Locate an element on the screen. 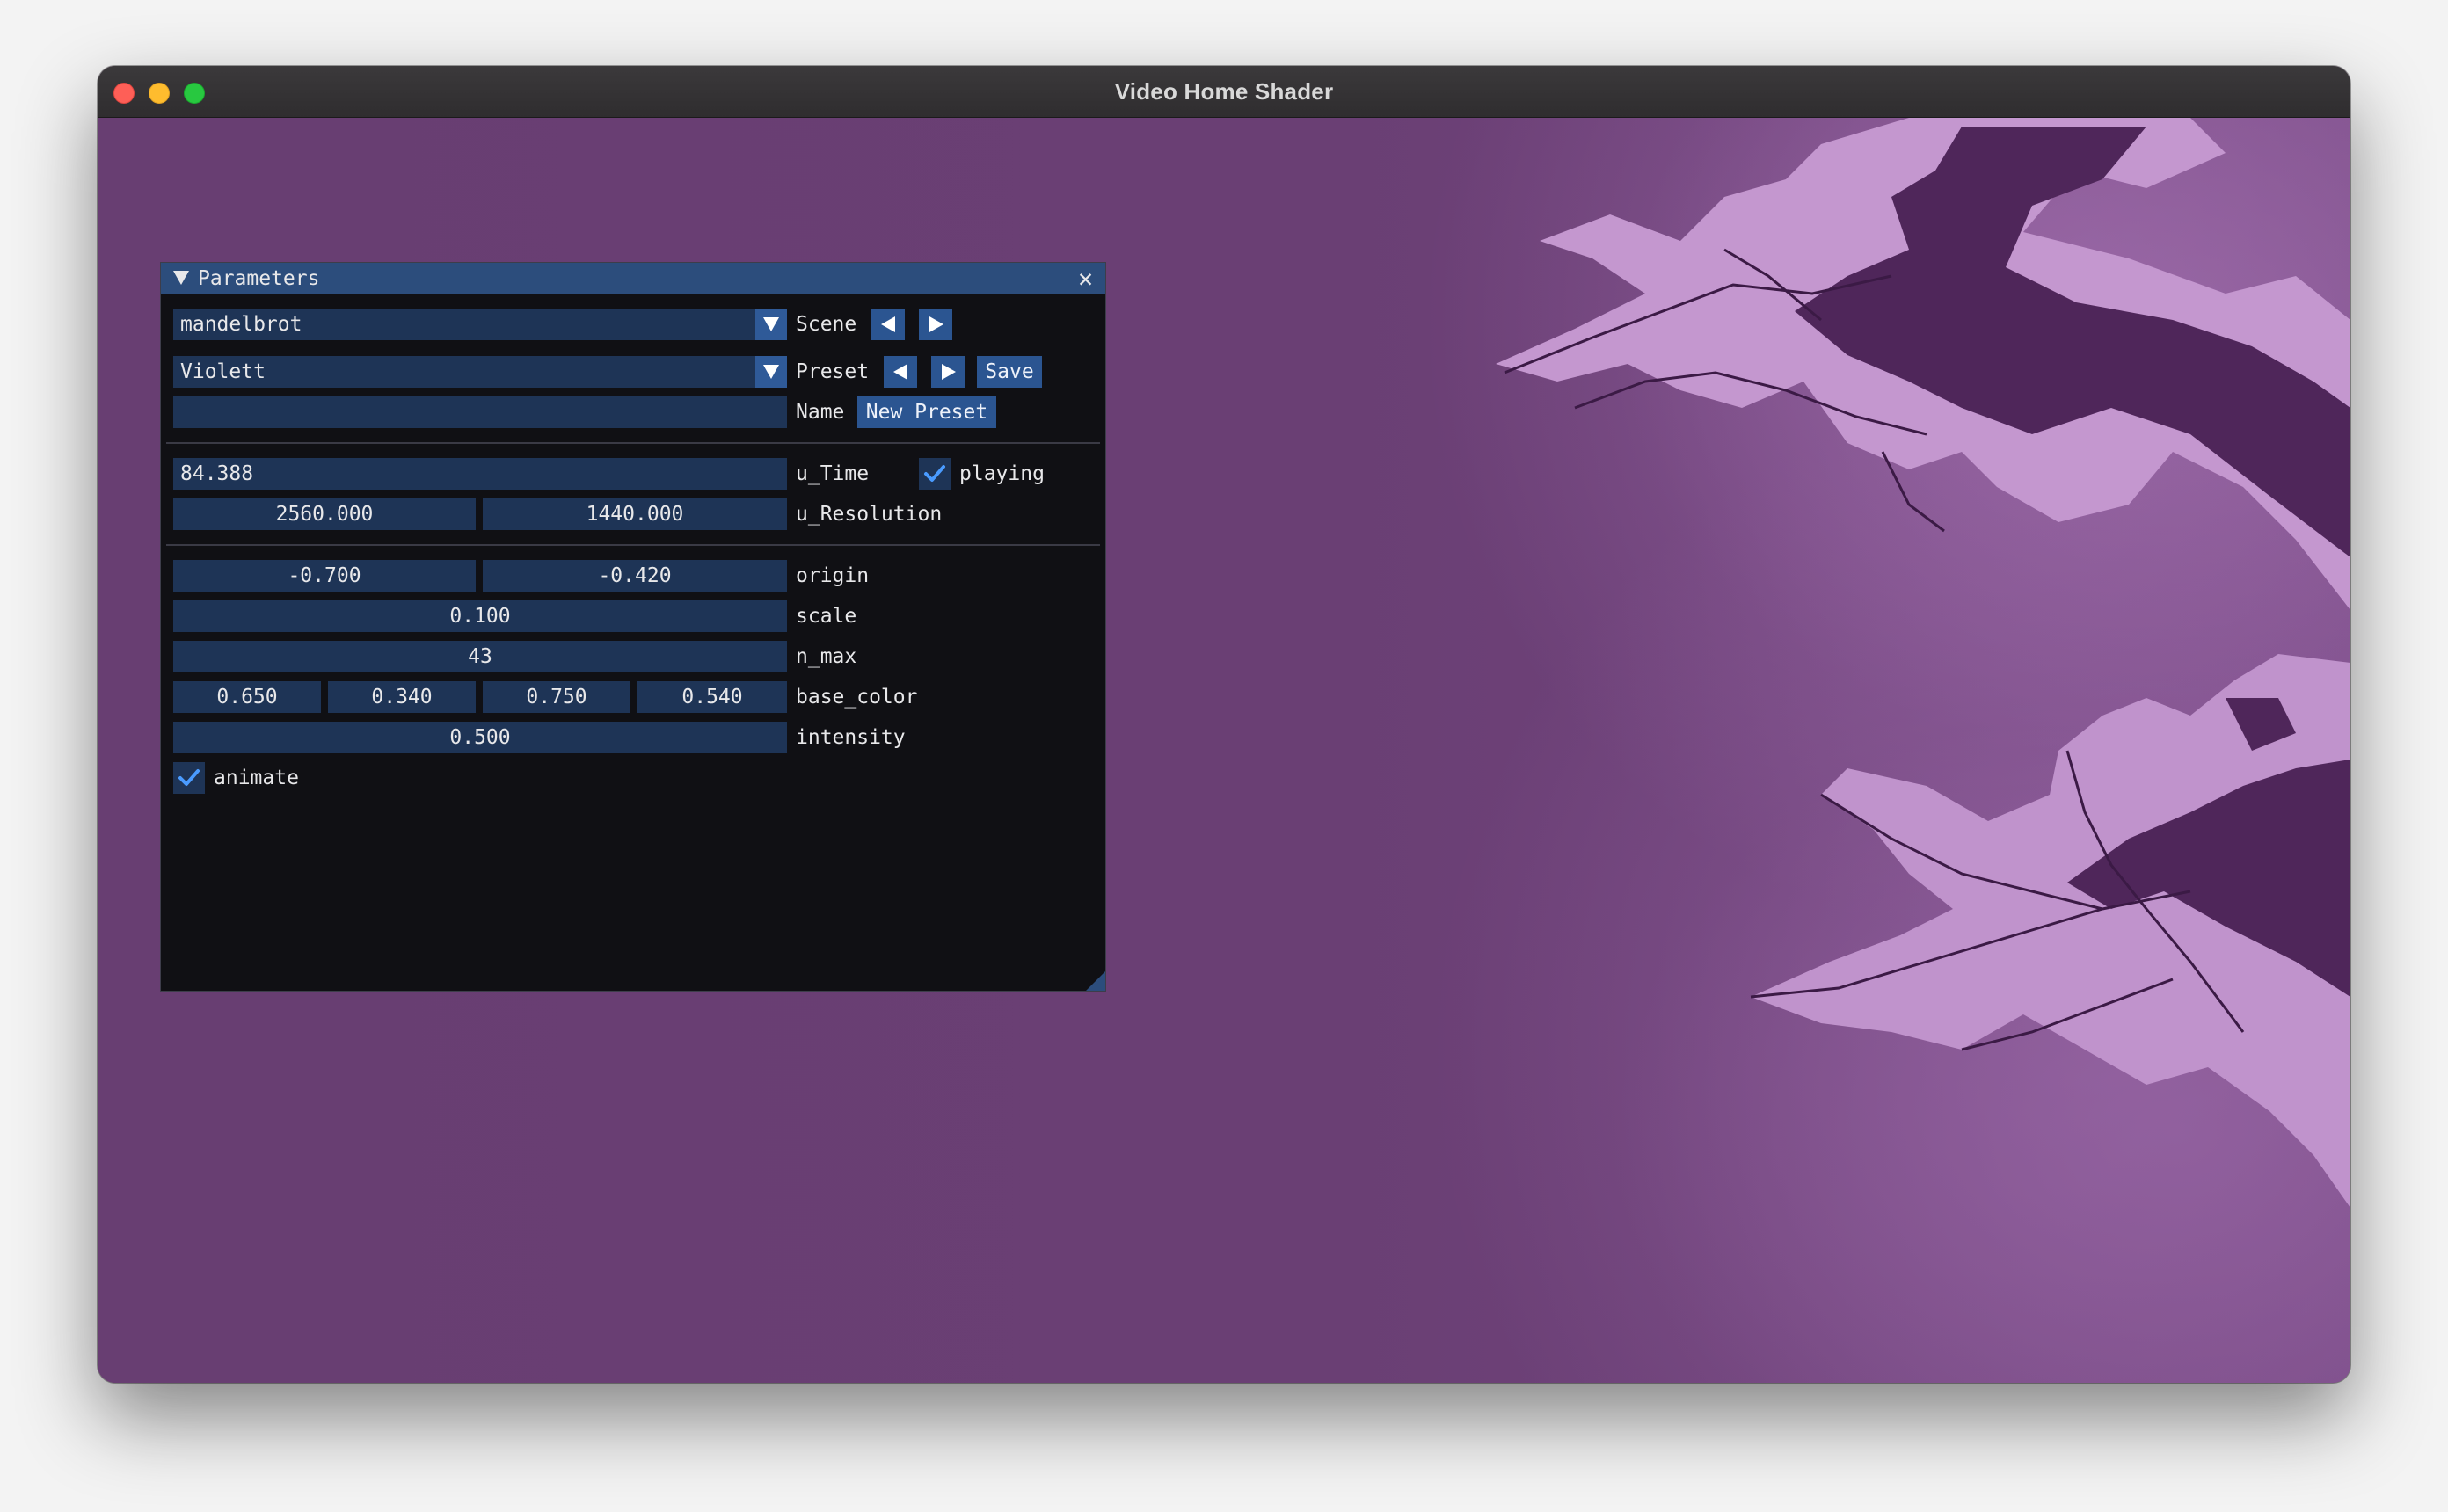  scene-label: Scene is located at coordinates (826, 324).